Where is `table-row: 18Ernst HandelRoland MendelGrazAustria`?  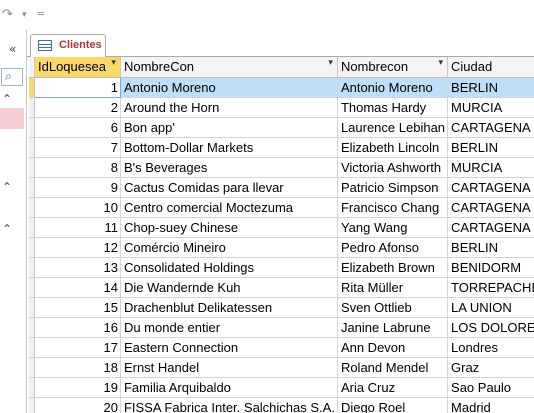 table-row: 18Ernst HandelRoland MendelGrazAustria is located at coordinates (281, 367).